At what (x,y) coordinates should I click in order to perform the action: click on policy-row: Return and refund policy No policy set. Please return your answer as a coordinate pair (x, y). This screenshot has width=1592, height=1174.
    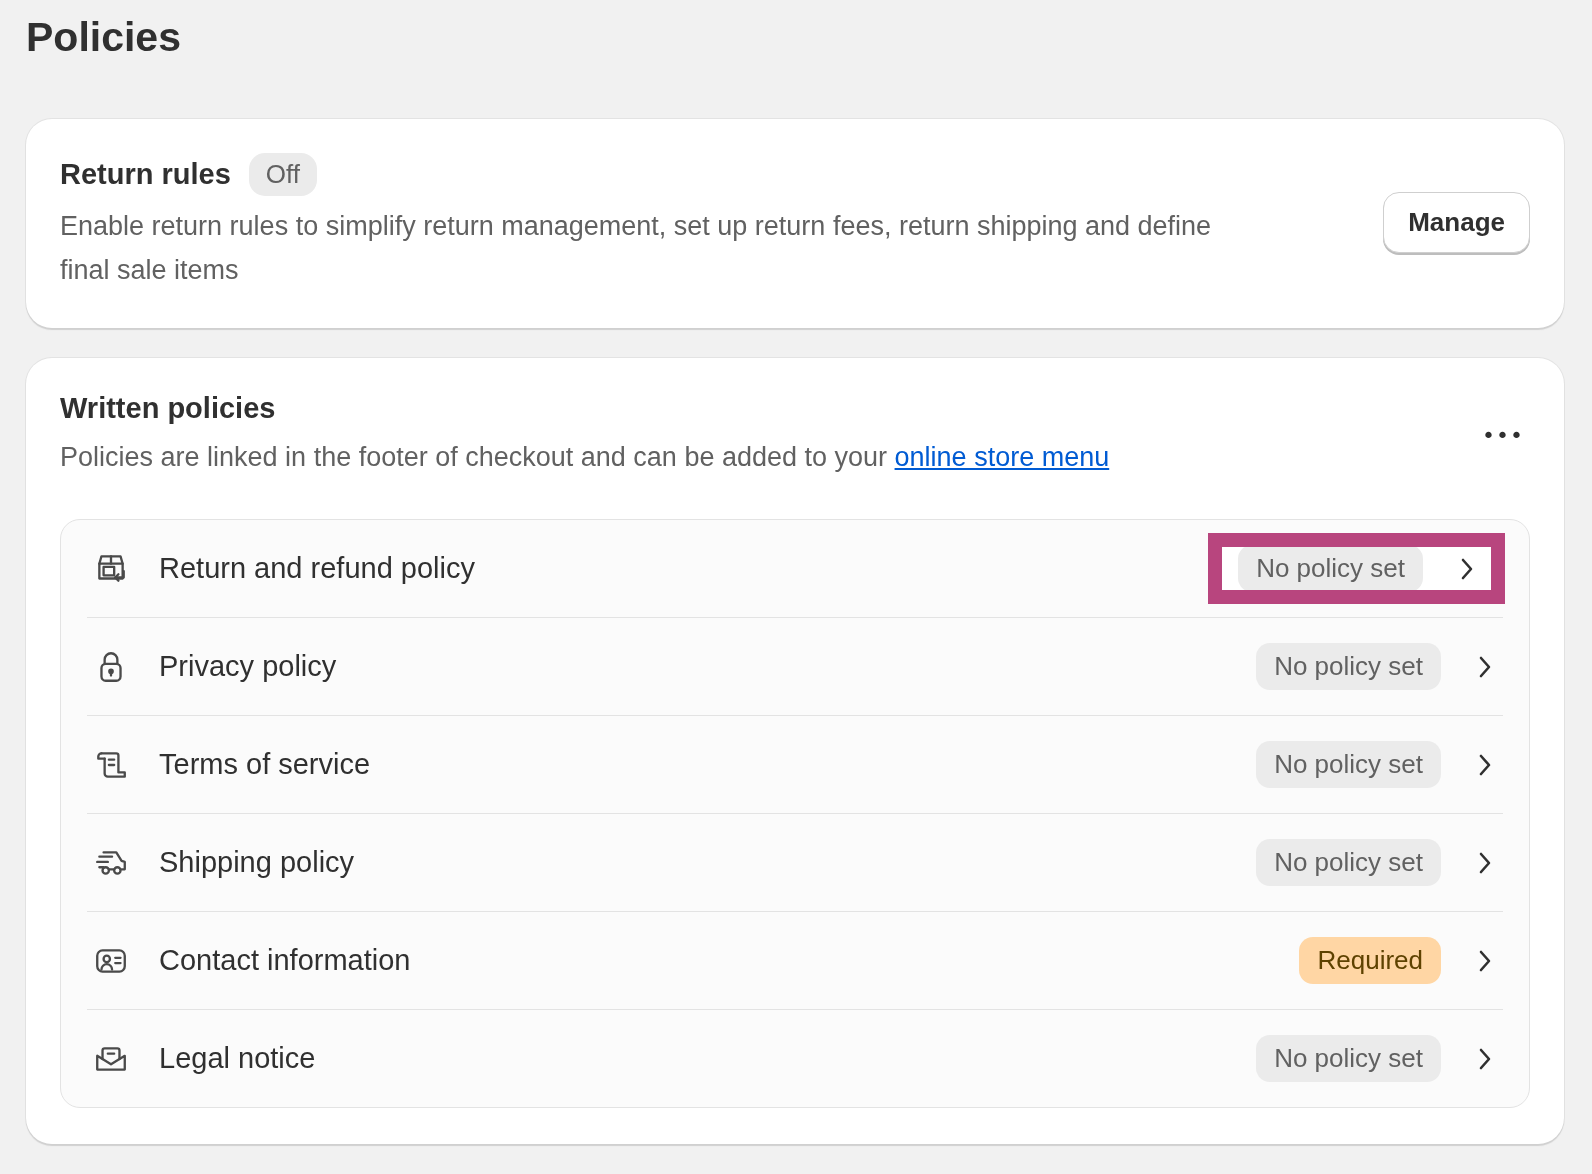
    Looking at the image, I should click on (795, 568).